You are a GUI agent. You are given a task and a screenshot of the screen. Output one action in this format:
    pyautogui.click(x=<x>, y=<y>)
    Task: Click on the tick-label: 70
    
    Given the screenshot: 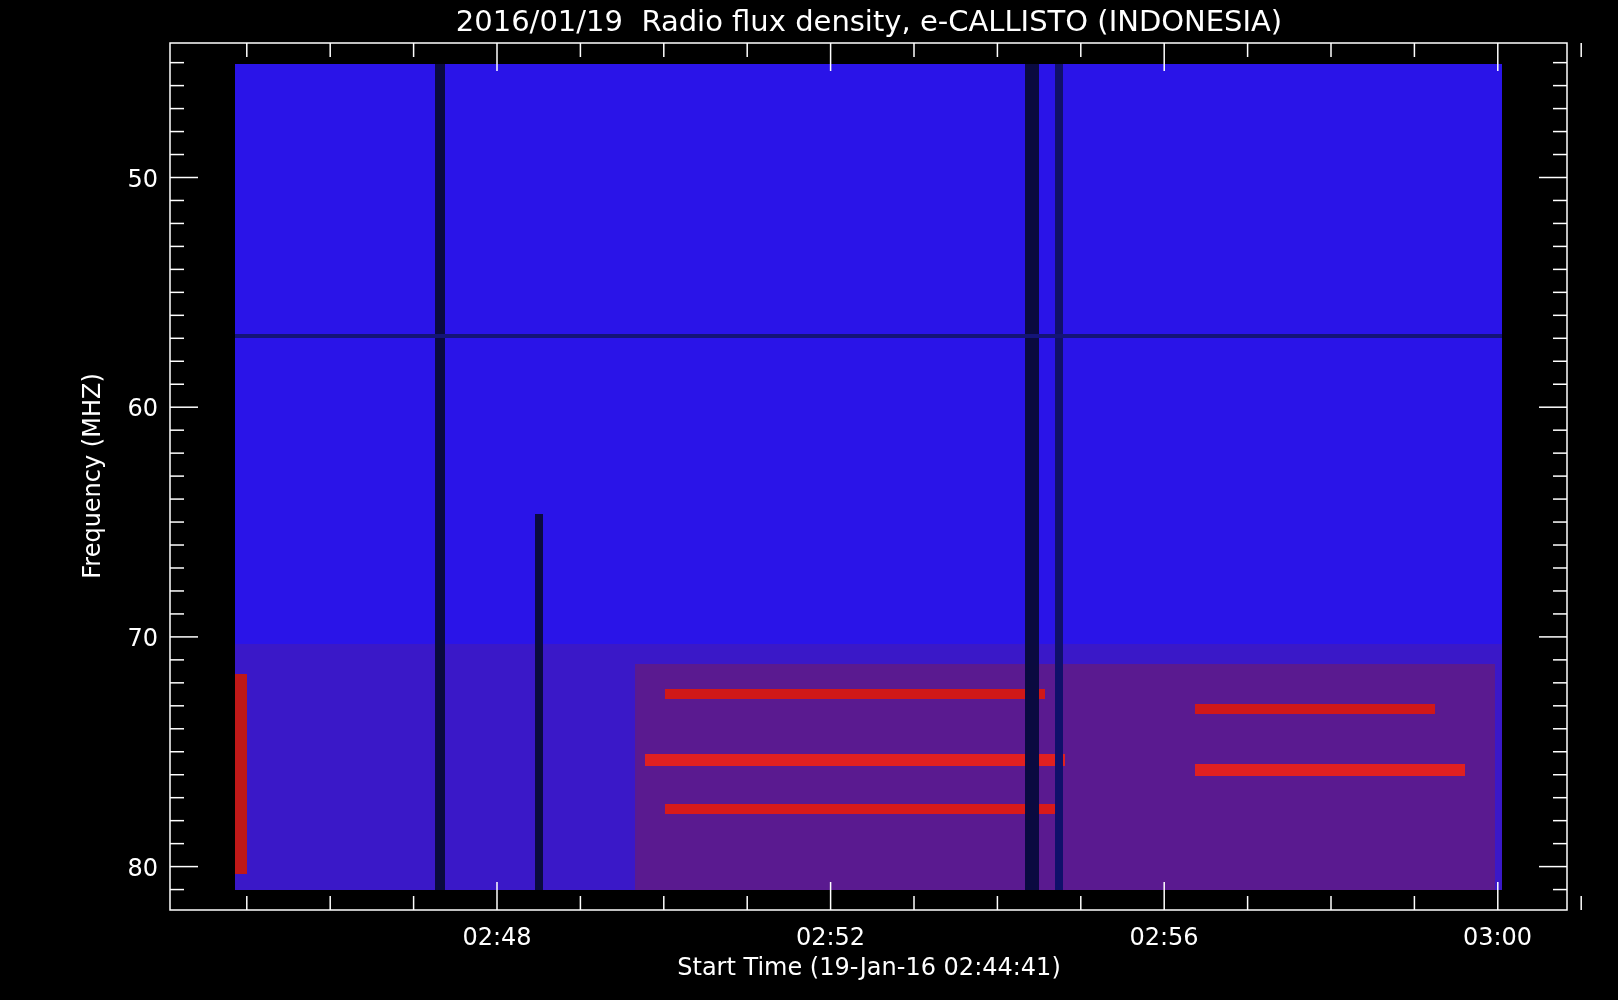 What is the action you would take?
    pyautogui.click(x=142, y=637)
    